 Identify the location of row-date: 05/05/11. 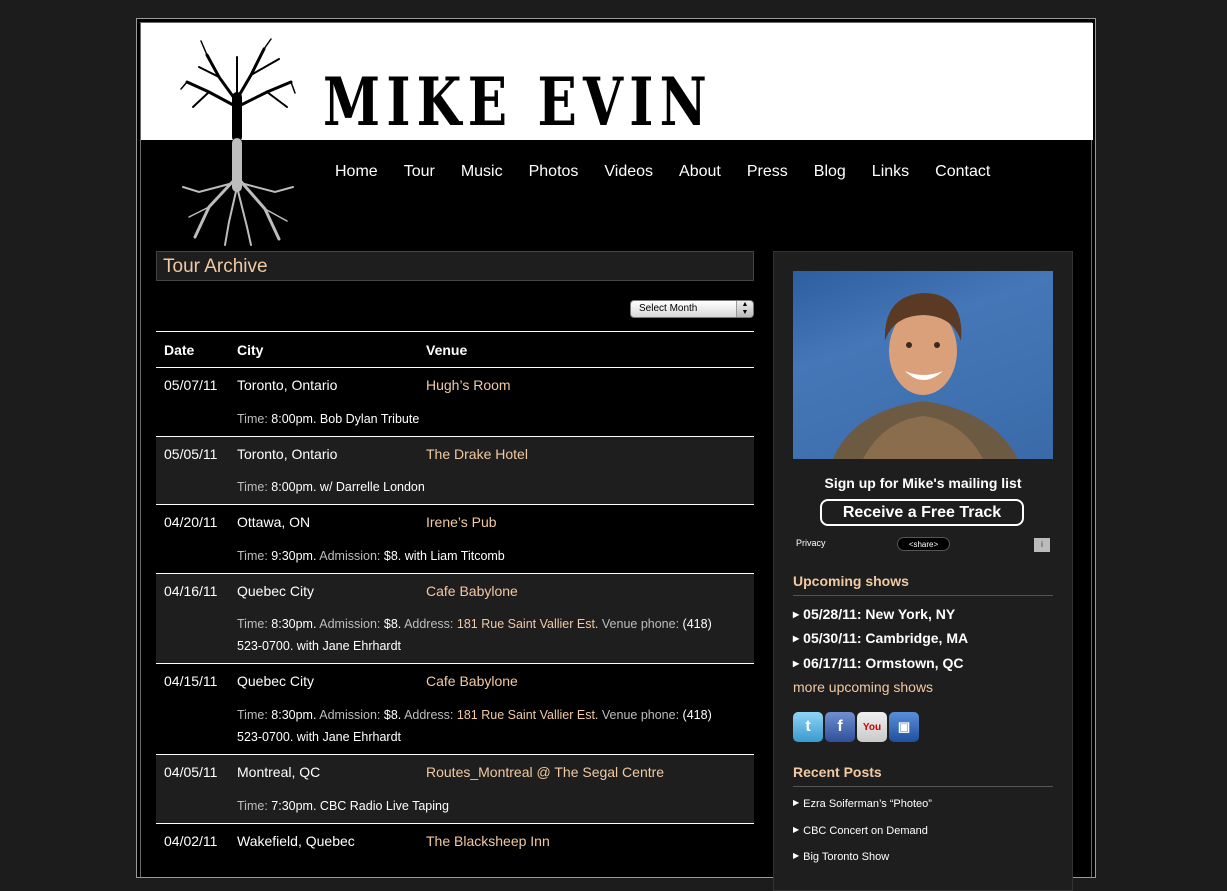
(191, 454).